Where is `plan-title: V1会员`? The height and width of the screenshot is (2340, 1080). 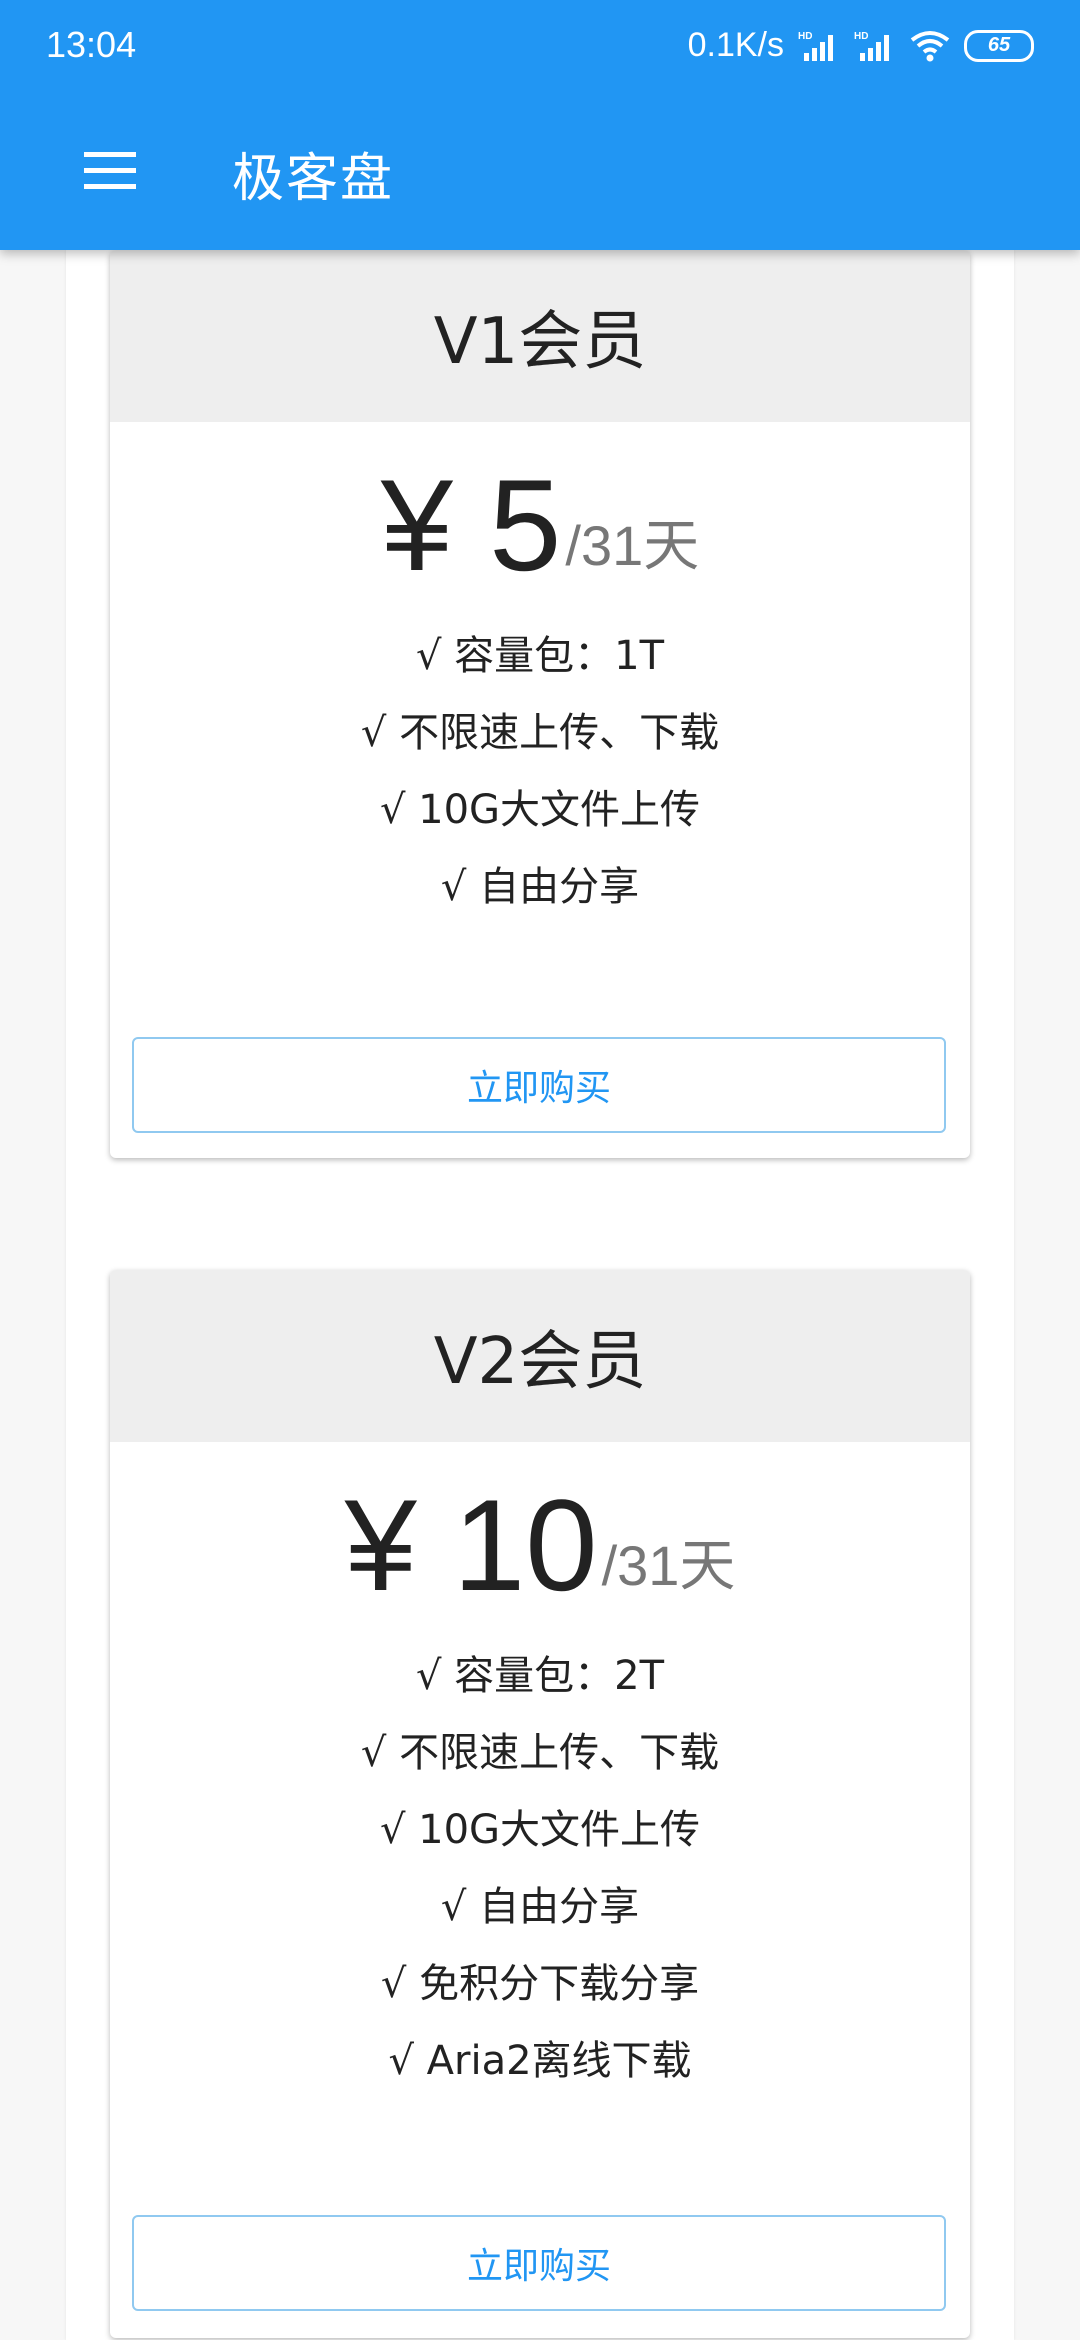 plan-title: V1会员 is located at coordinates (540, 336).